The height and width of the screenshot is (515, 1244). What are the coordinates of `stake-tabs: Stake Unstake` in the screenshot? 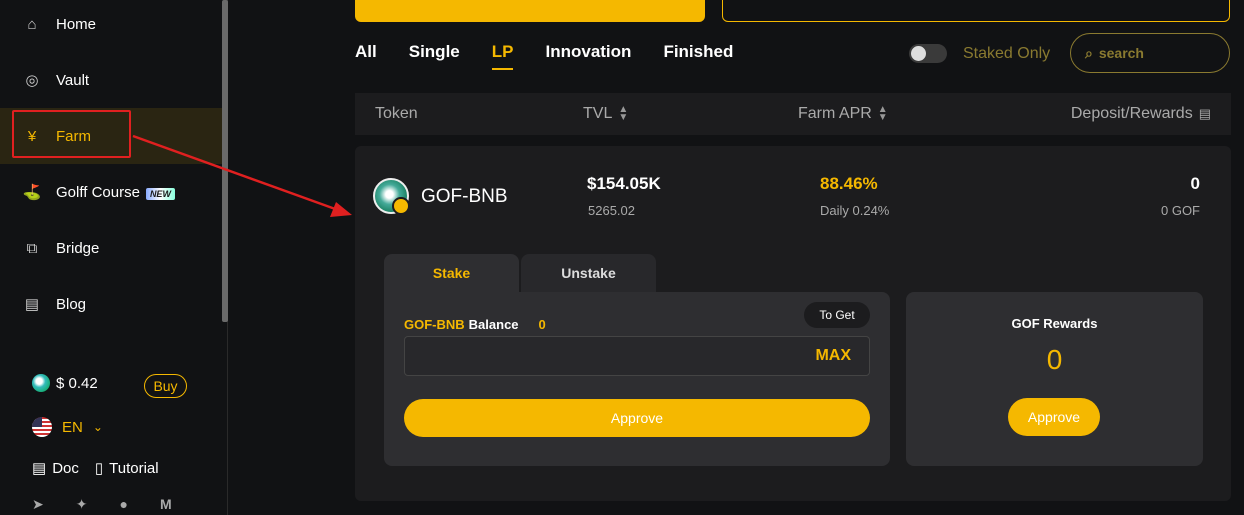 It's located at (520, 273).